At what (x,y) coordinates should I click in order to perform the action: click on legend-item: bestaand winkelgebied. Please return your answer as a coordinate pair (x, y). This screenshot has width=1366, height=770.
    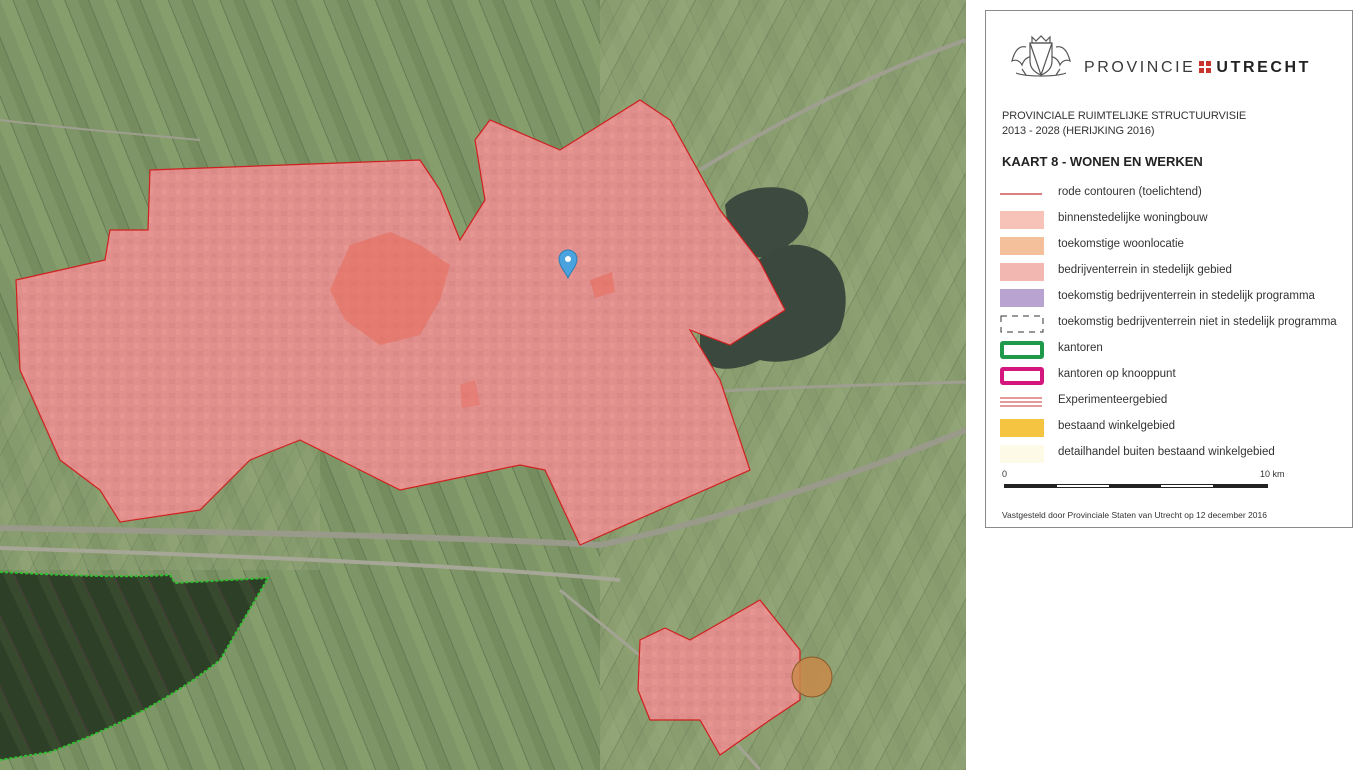
    Looking at the image, I should click on (1175, 428).